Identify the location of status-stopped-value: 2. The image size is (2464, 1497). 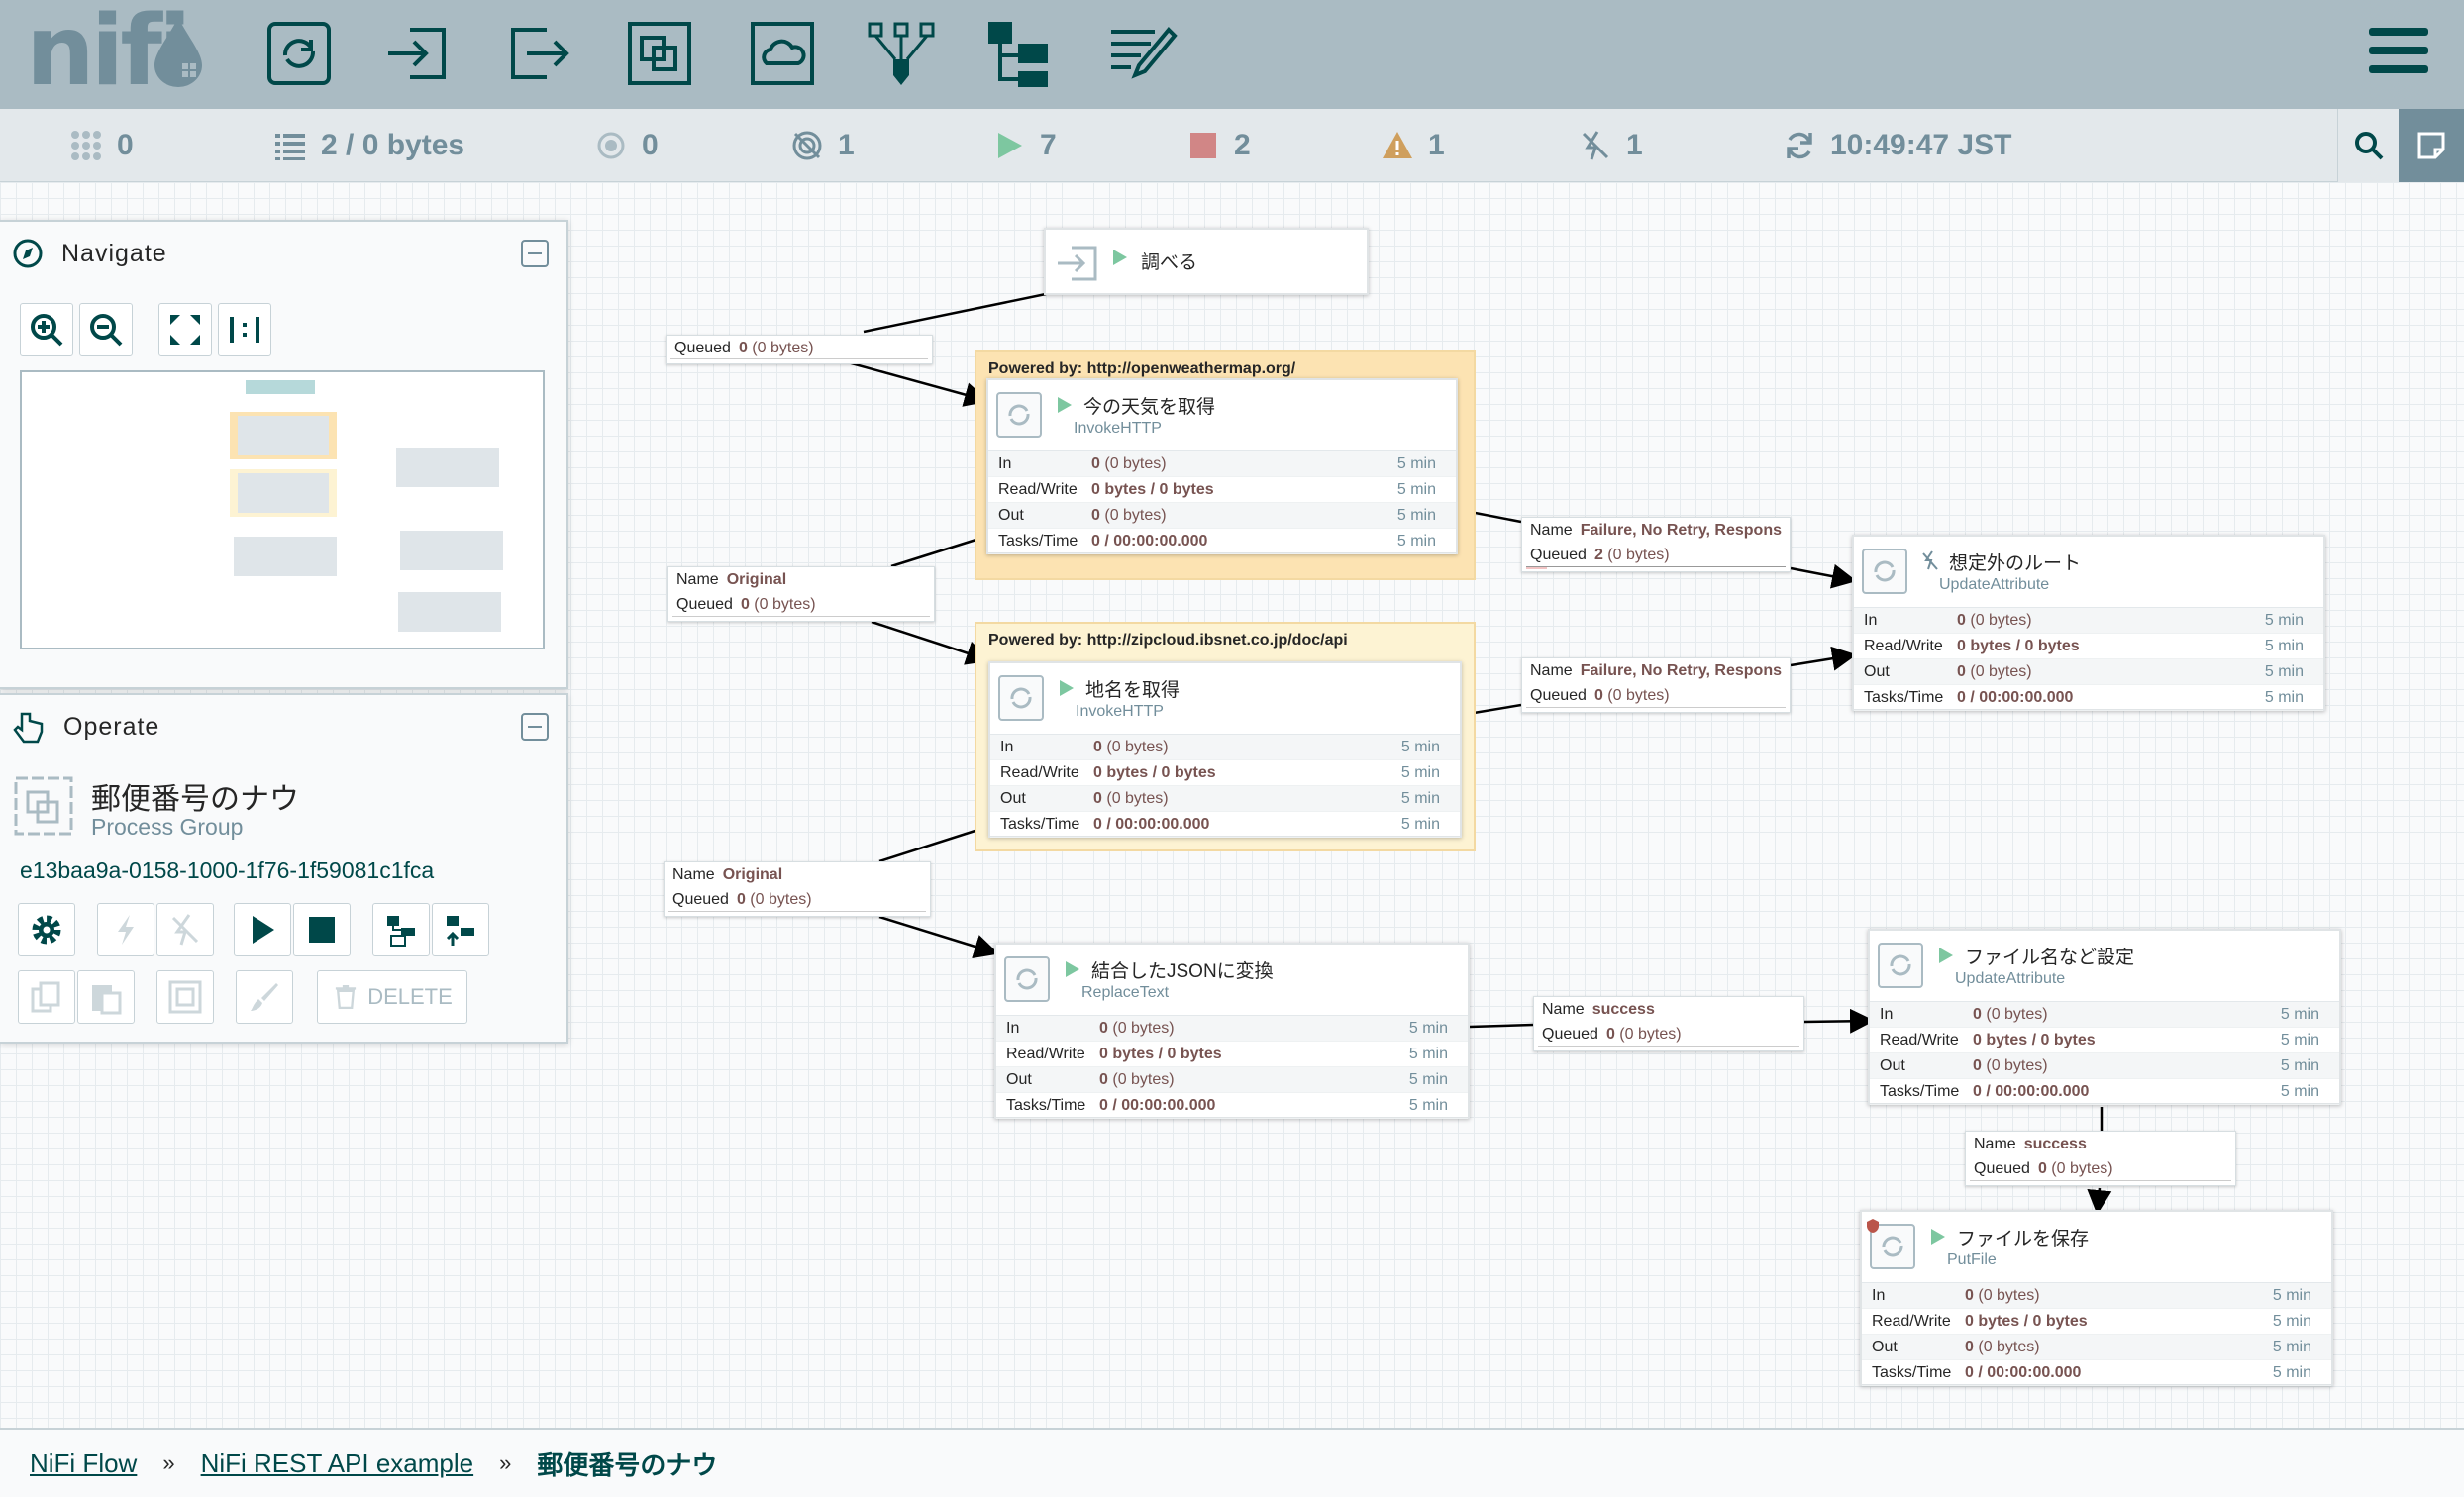
(1242, 145).